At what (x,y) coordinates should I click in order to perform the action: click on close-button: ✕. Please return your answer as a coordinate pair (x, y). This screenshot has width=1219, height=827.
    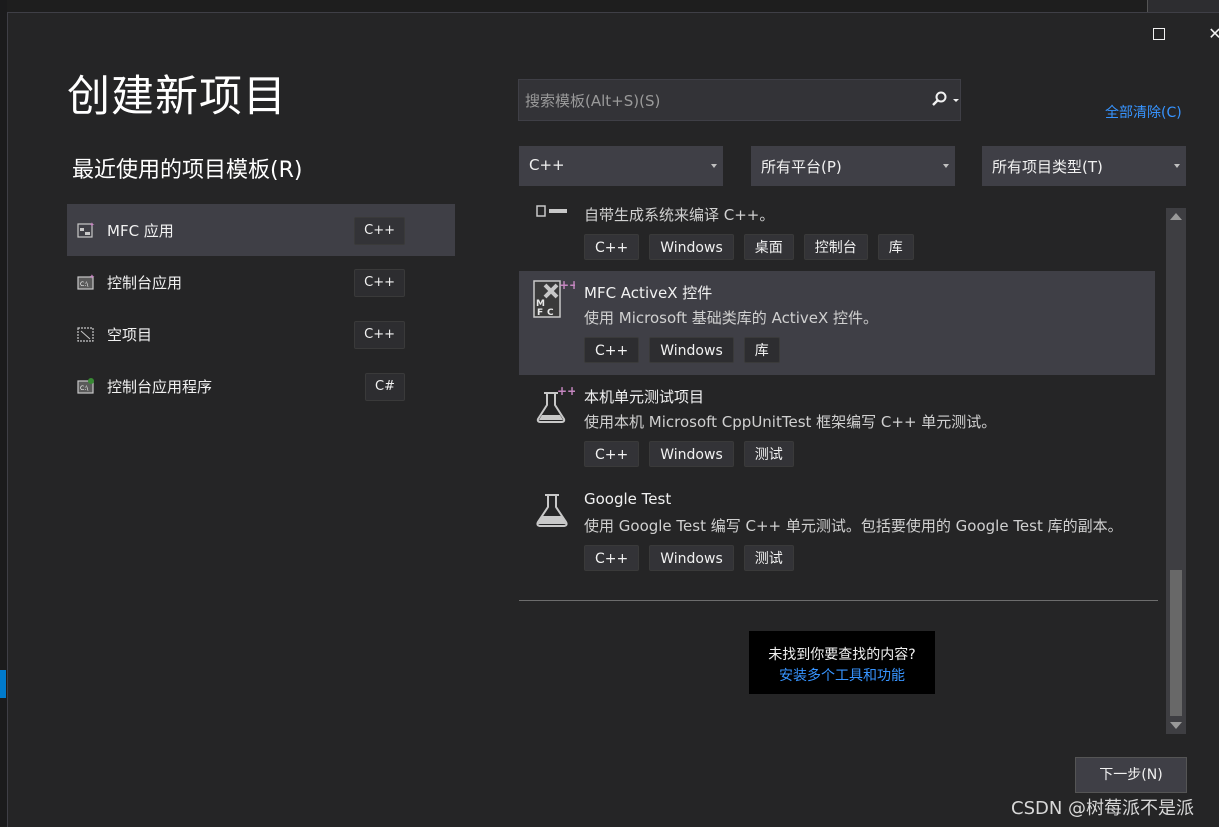
    Looking at the image, I should click on (1211, 34).